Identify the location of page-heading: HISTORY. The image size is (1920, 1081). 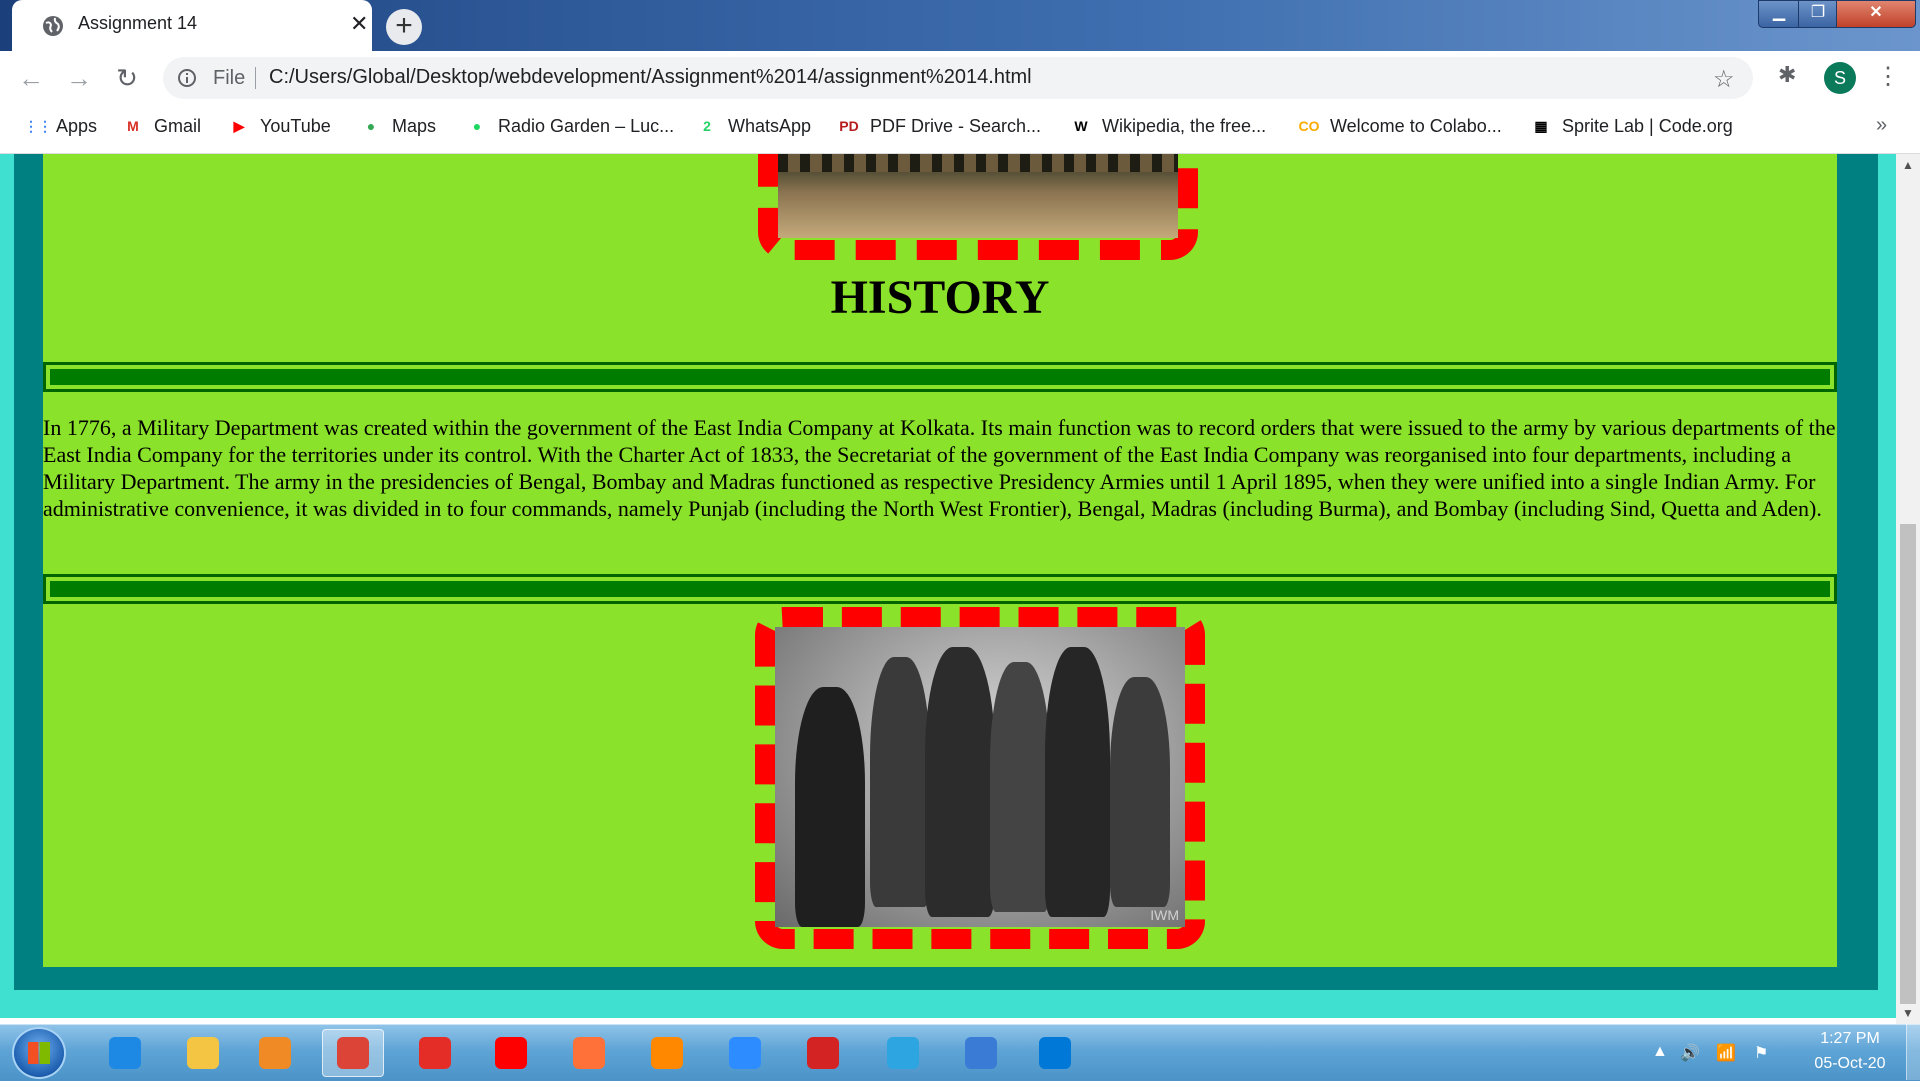
(940, 297).